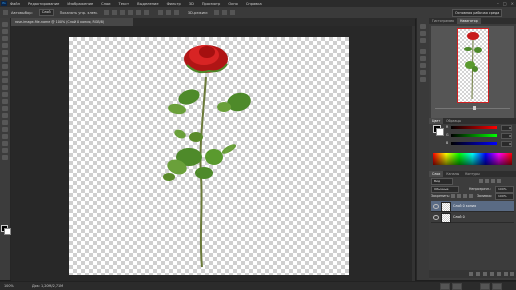  I want to click on align-bottom-icon, so click(122, 12).